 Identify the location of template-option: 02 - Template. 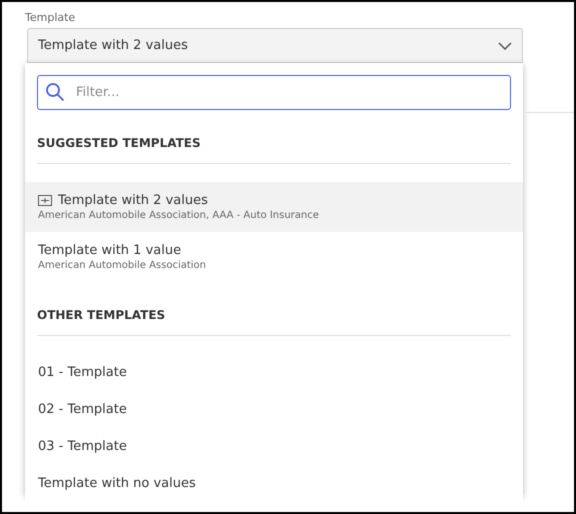
(274, 409).